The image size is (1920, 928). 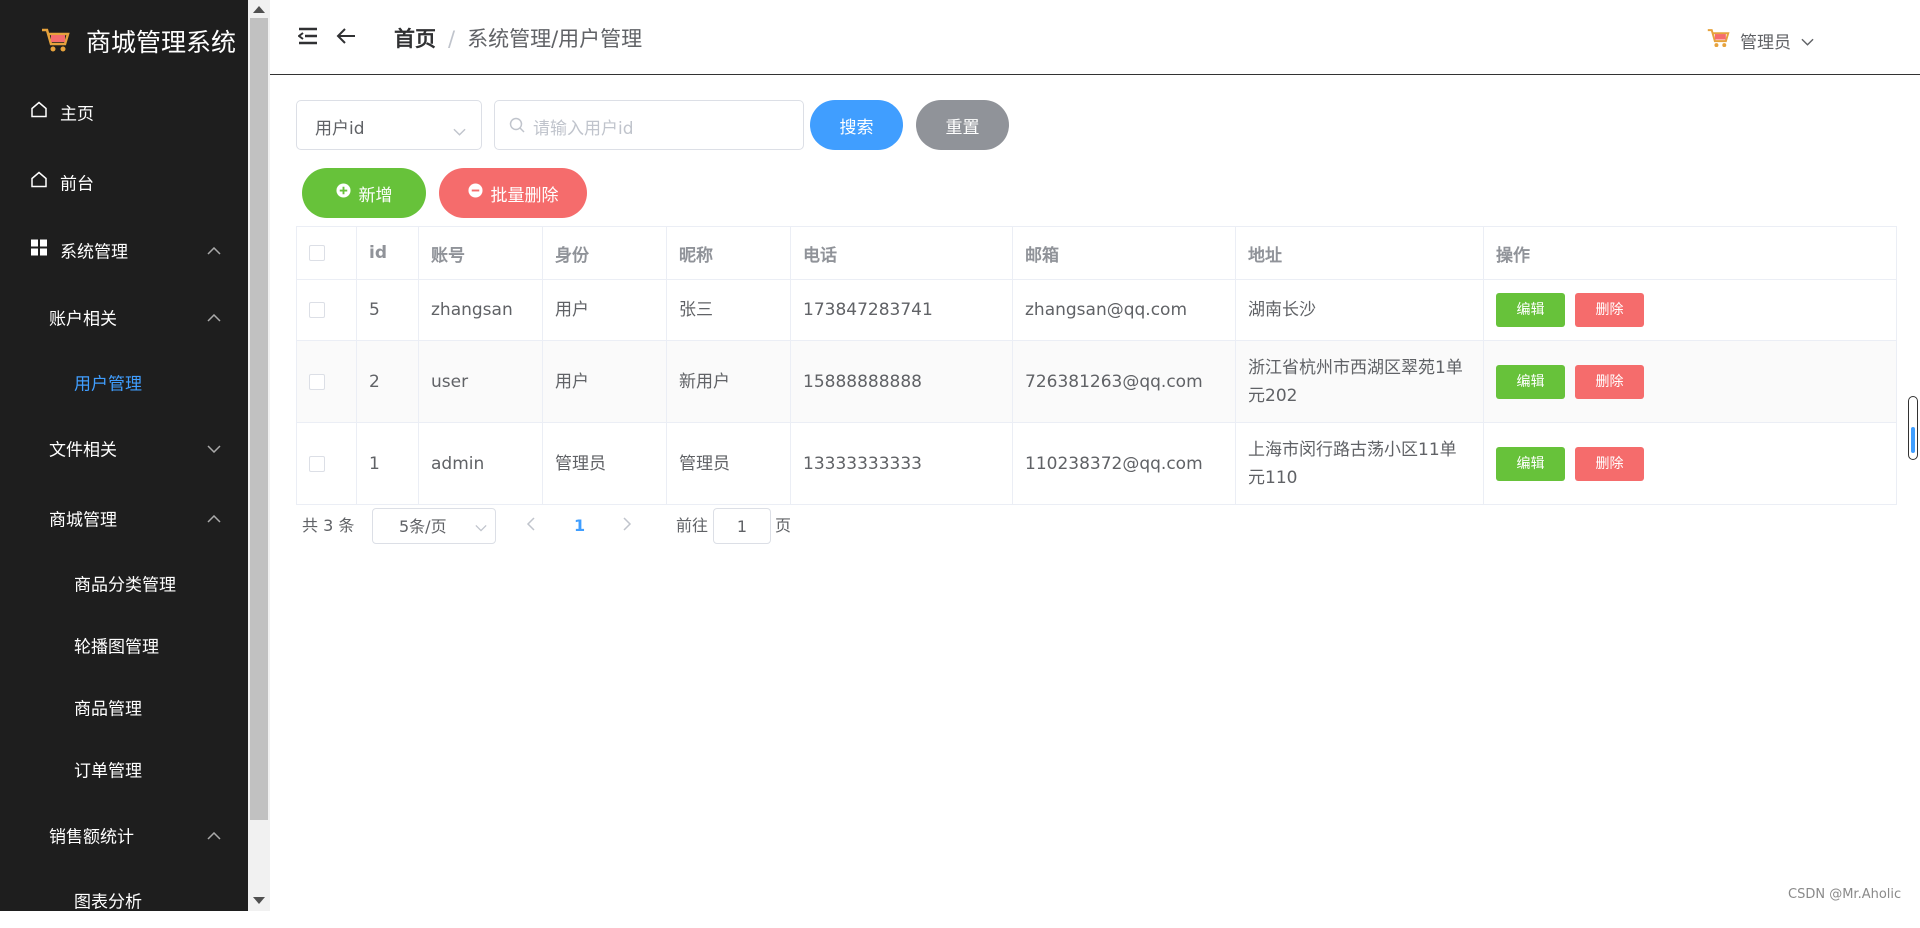 I want to click on breadcrumb-current: 系统管理/用户管理, so click(x=555, y=39).